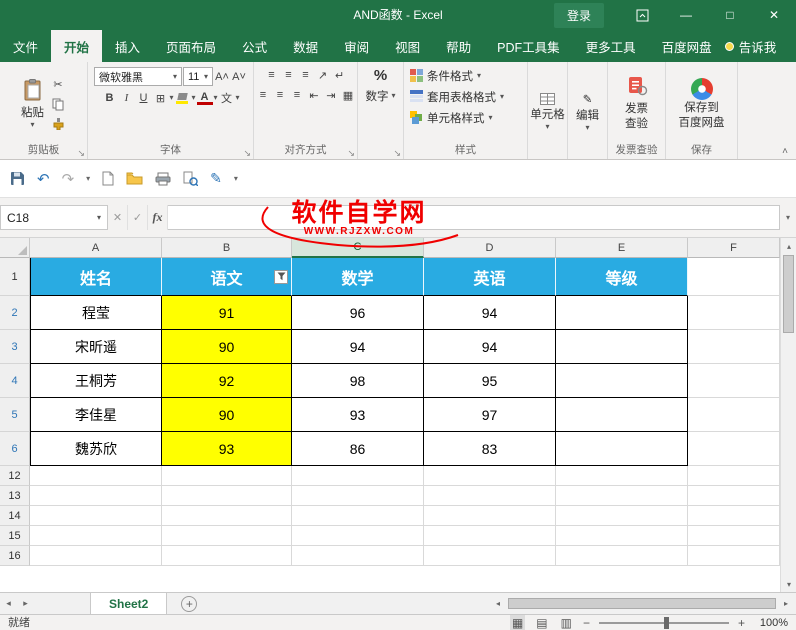 Image resolution: width=796 pixels, height=630 pixels. What do you see at coordinates (204, 98) in the screenshot?
I see `font-color-button: A` at bounding box center [204, 98].